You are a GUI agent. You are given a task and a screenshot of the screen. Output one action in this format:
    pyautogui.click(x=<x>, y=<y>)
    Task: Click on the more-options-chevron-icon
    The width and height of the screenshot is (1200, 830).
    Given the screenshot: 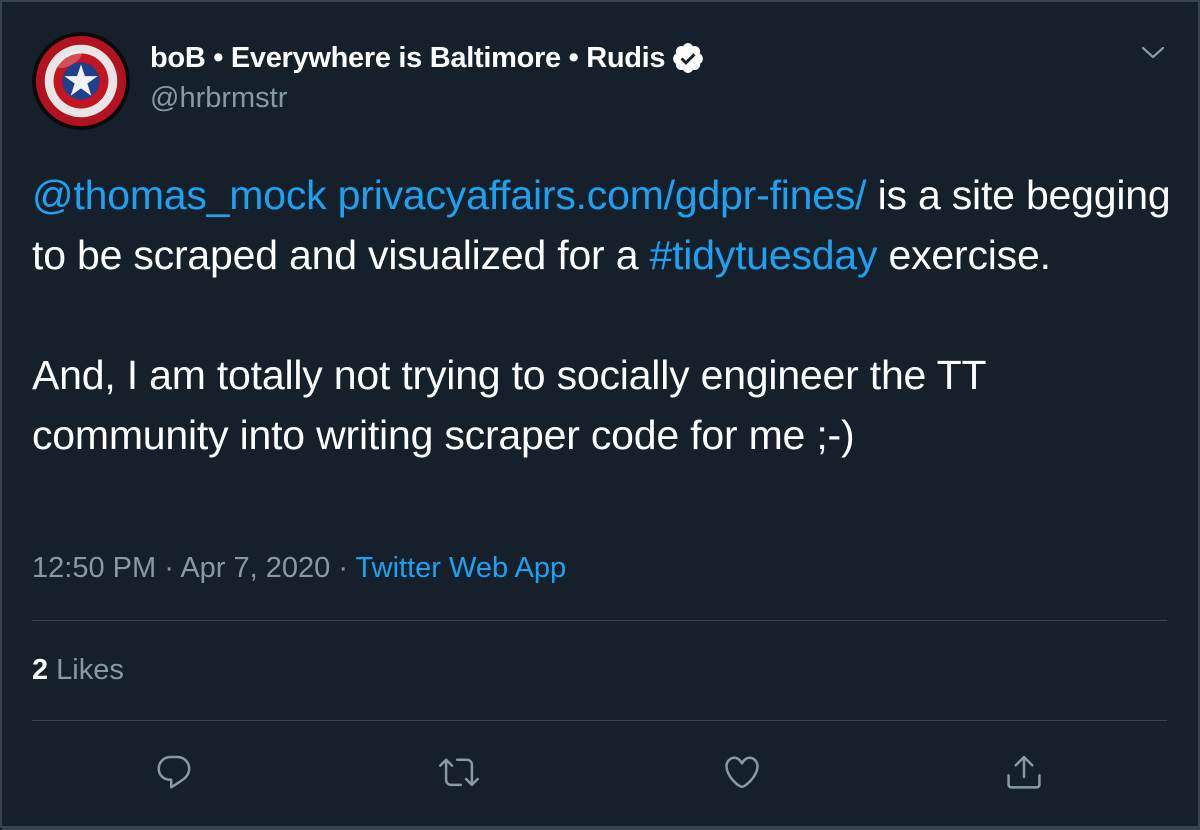 What is the action you would take?
    pyautogui.click(x=1153, y=53)
    